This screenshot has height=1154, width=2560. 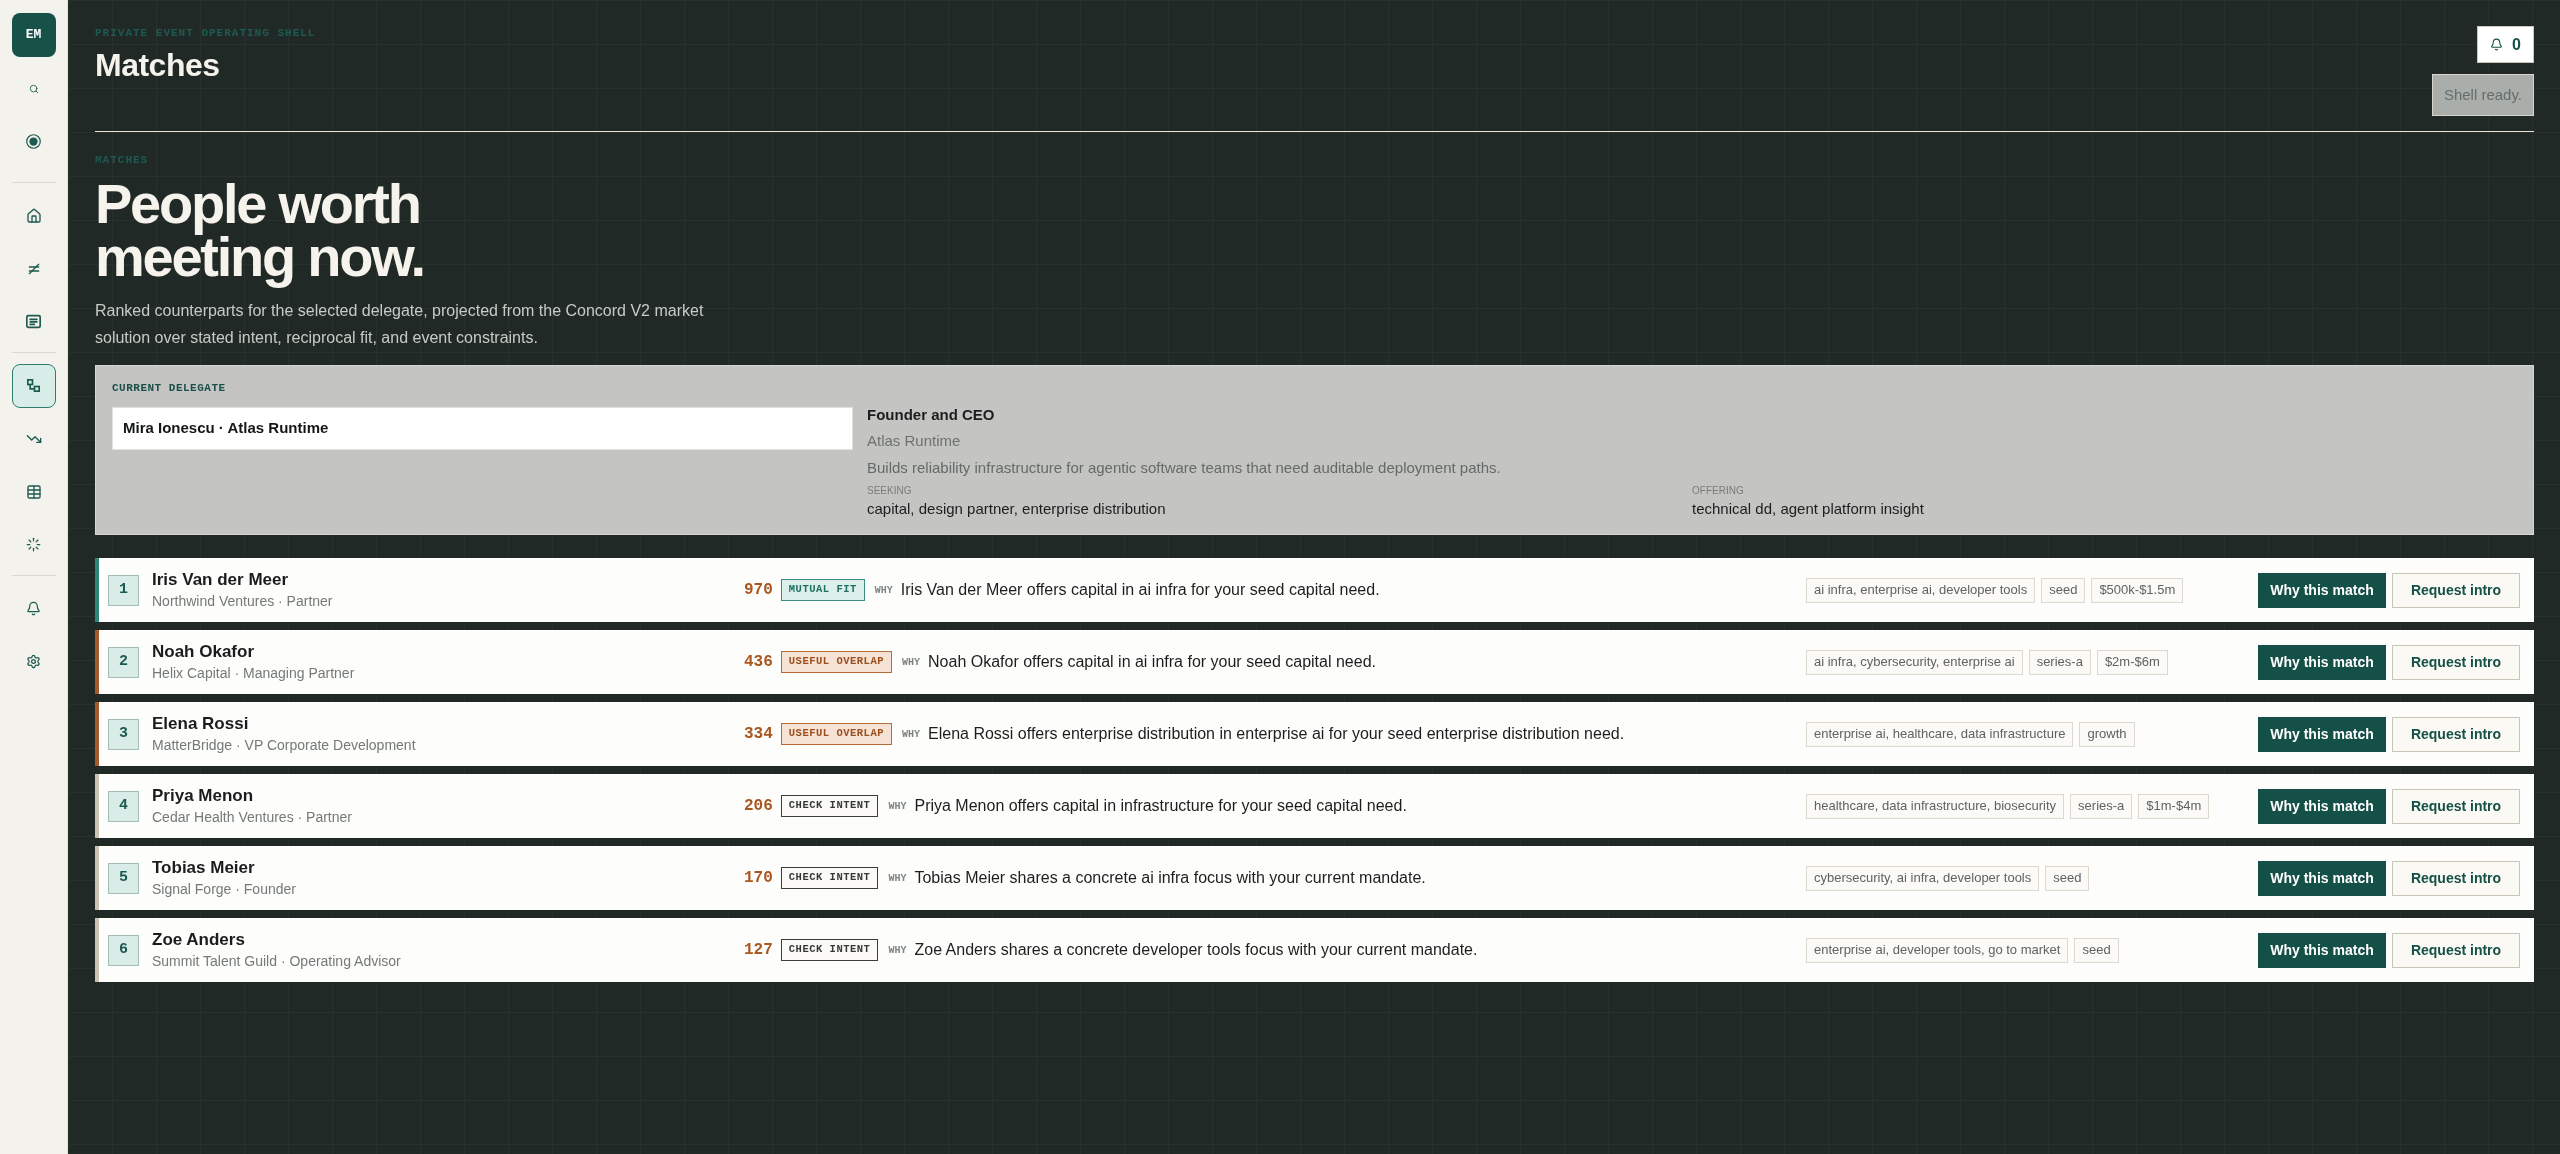 I want to click on match-affiliation: Cedar Health Ventures · Partner, so click(x=252, y=817).